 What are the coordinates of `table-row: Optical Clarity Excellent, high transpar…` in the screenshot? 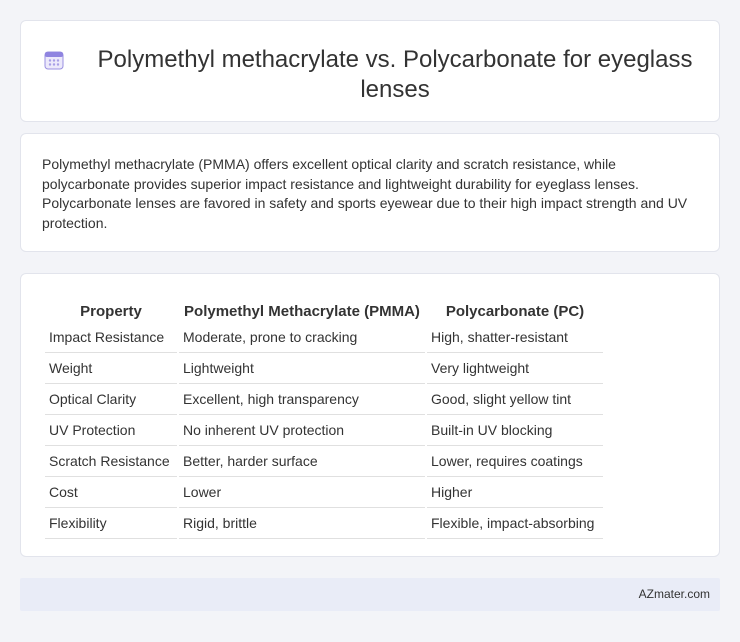 It's located at (324, 399).